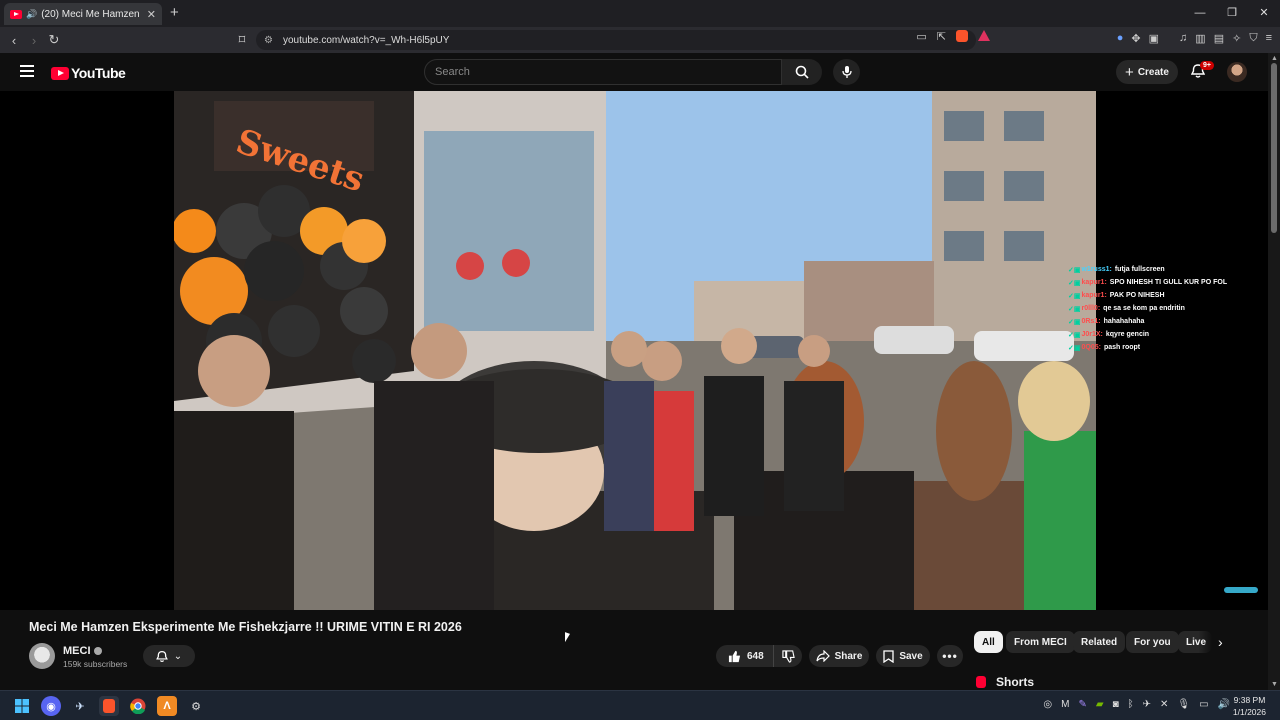  What do you see at coordinates (1232, 13) in the screenshot?
I see `restore-button: ❐` at bounding box center [1232, 13].